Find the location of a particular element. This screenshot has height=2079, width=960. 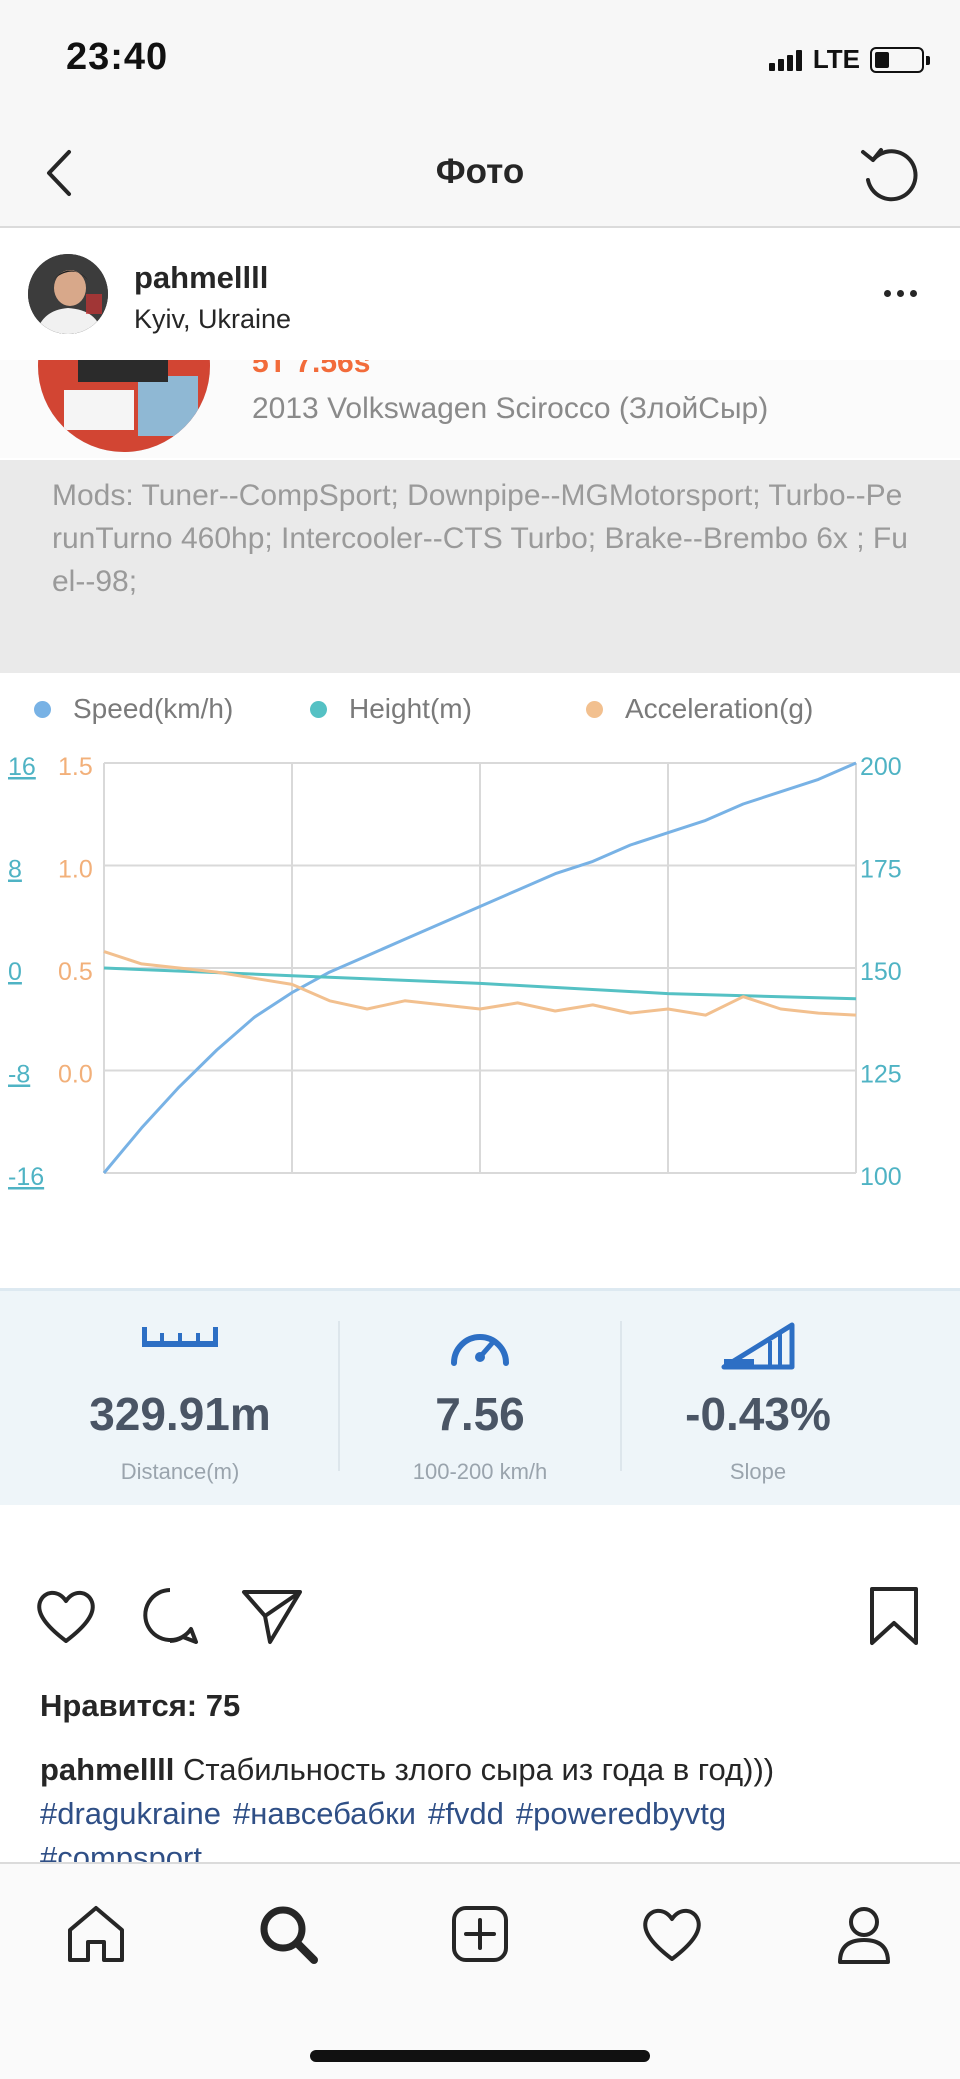

refresh-icon is located at coordinates (889, 175).